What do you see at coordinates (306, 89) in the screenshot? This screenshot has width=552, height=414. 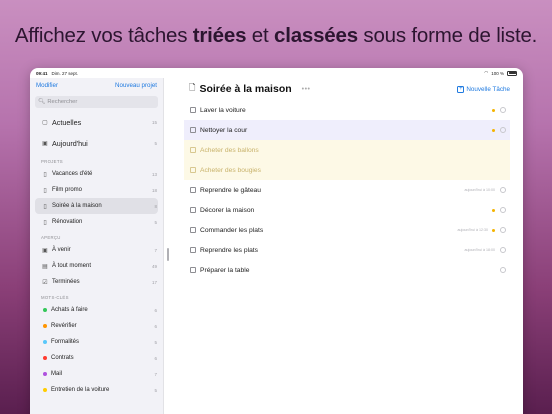 I see `more-options-icon: •••` at bounding box center [306, 89].